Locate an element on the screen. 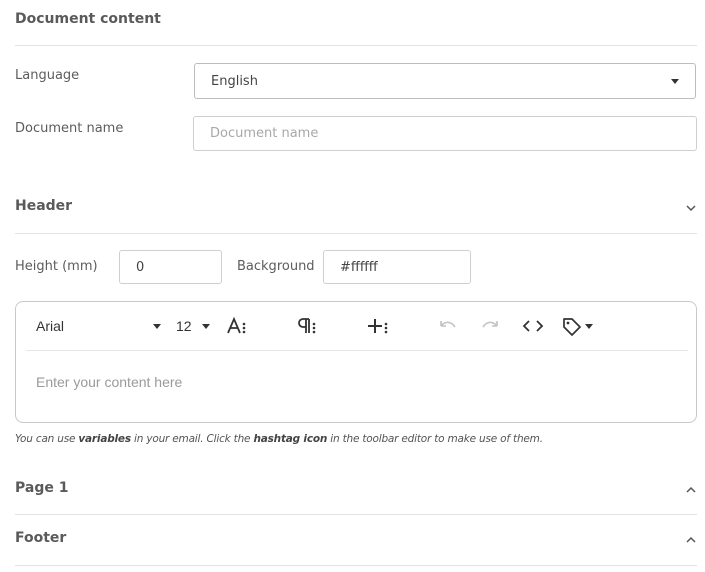  toolbar-divider is located at coordinates (357, 350).